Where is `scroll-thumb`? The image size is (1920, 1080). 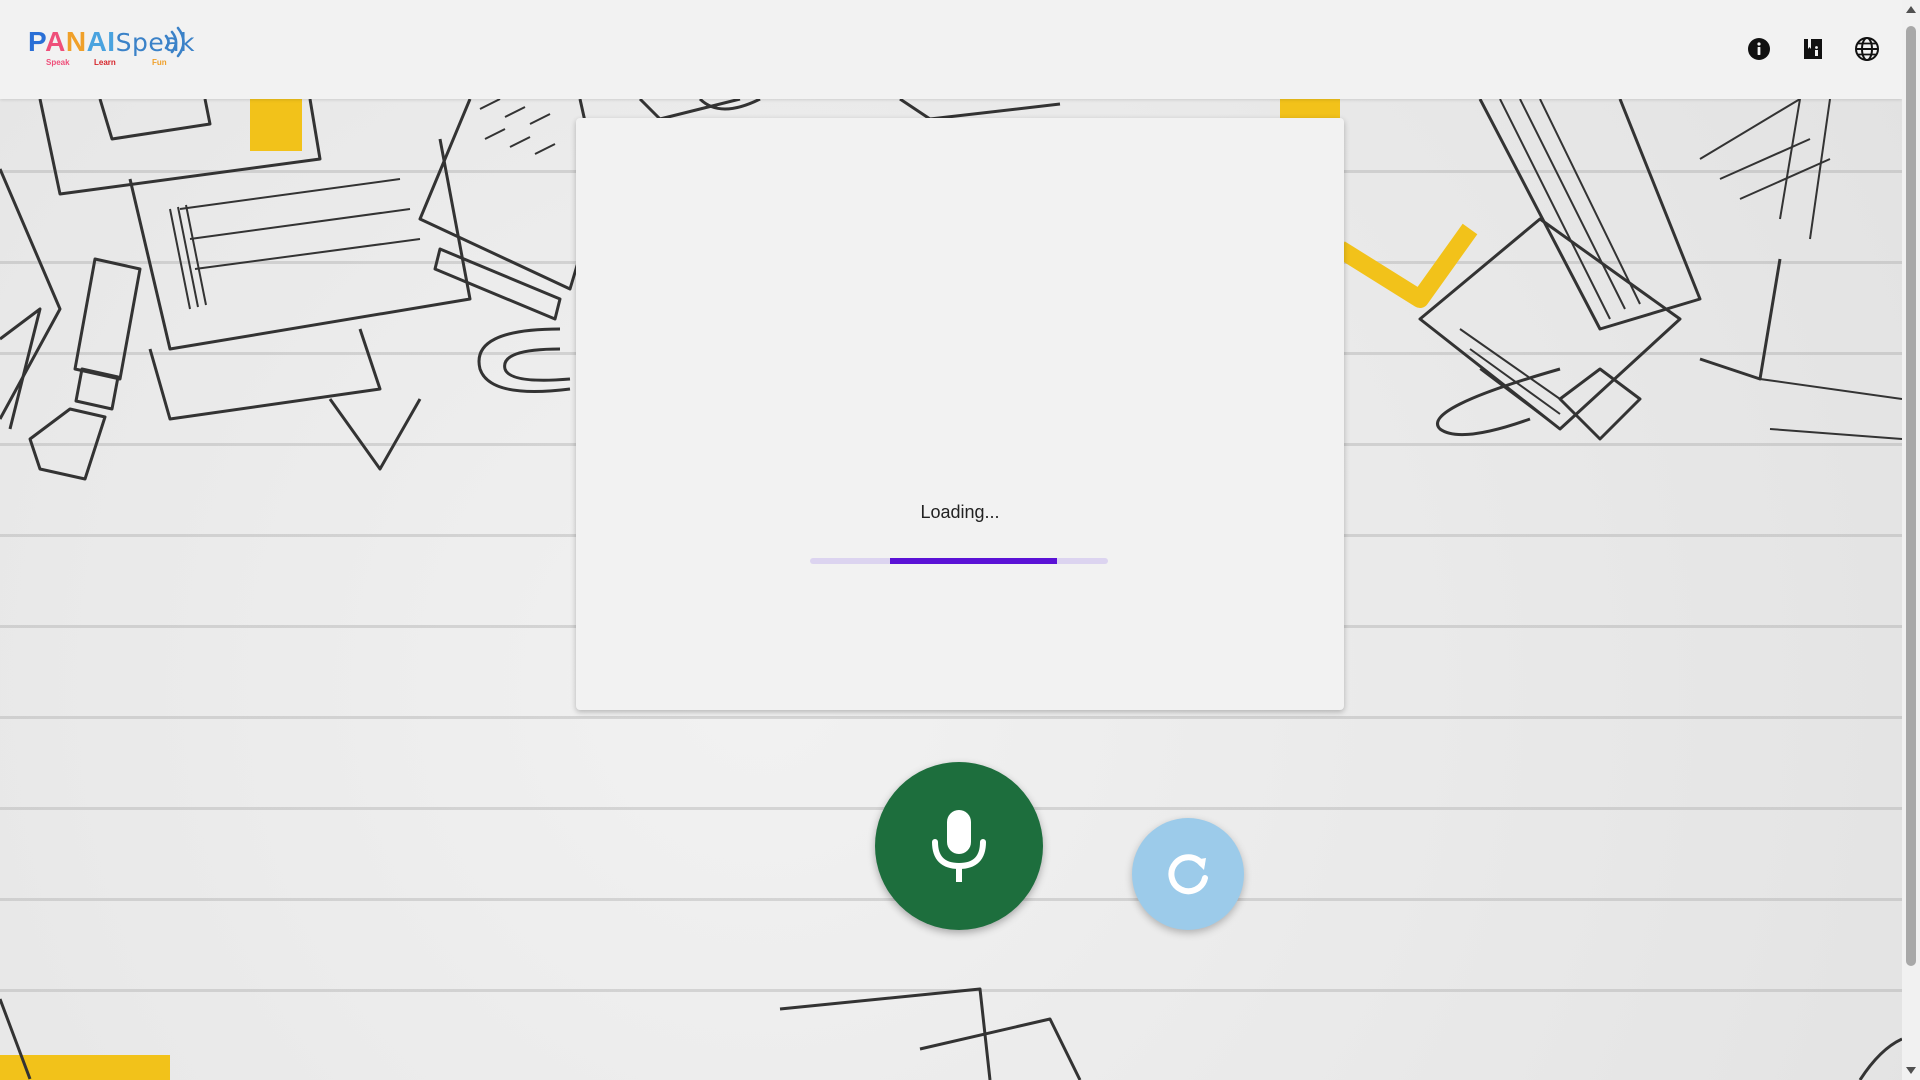
scroll-thumb is located at coordinates (1911, 496).